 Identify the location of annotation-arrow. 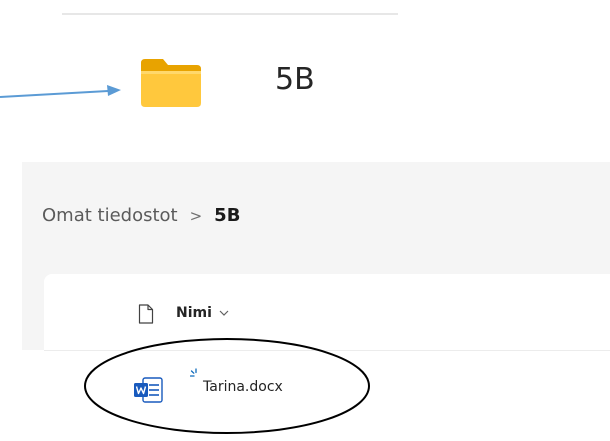
(60, 91).